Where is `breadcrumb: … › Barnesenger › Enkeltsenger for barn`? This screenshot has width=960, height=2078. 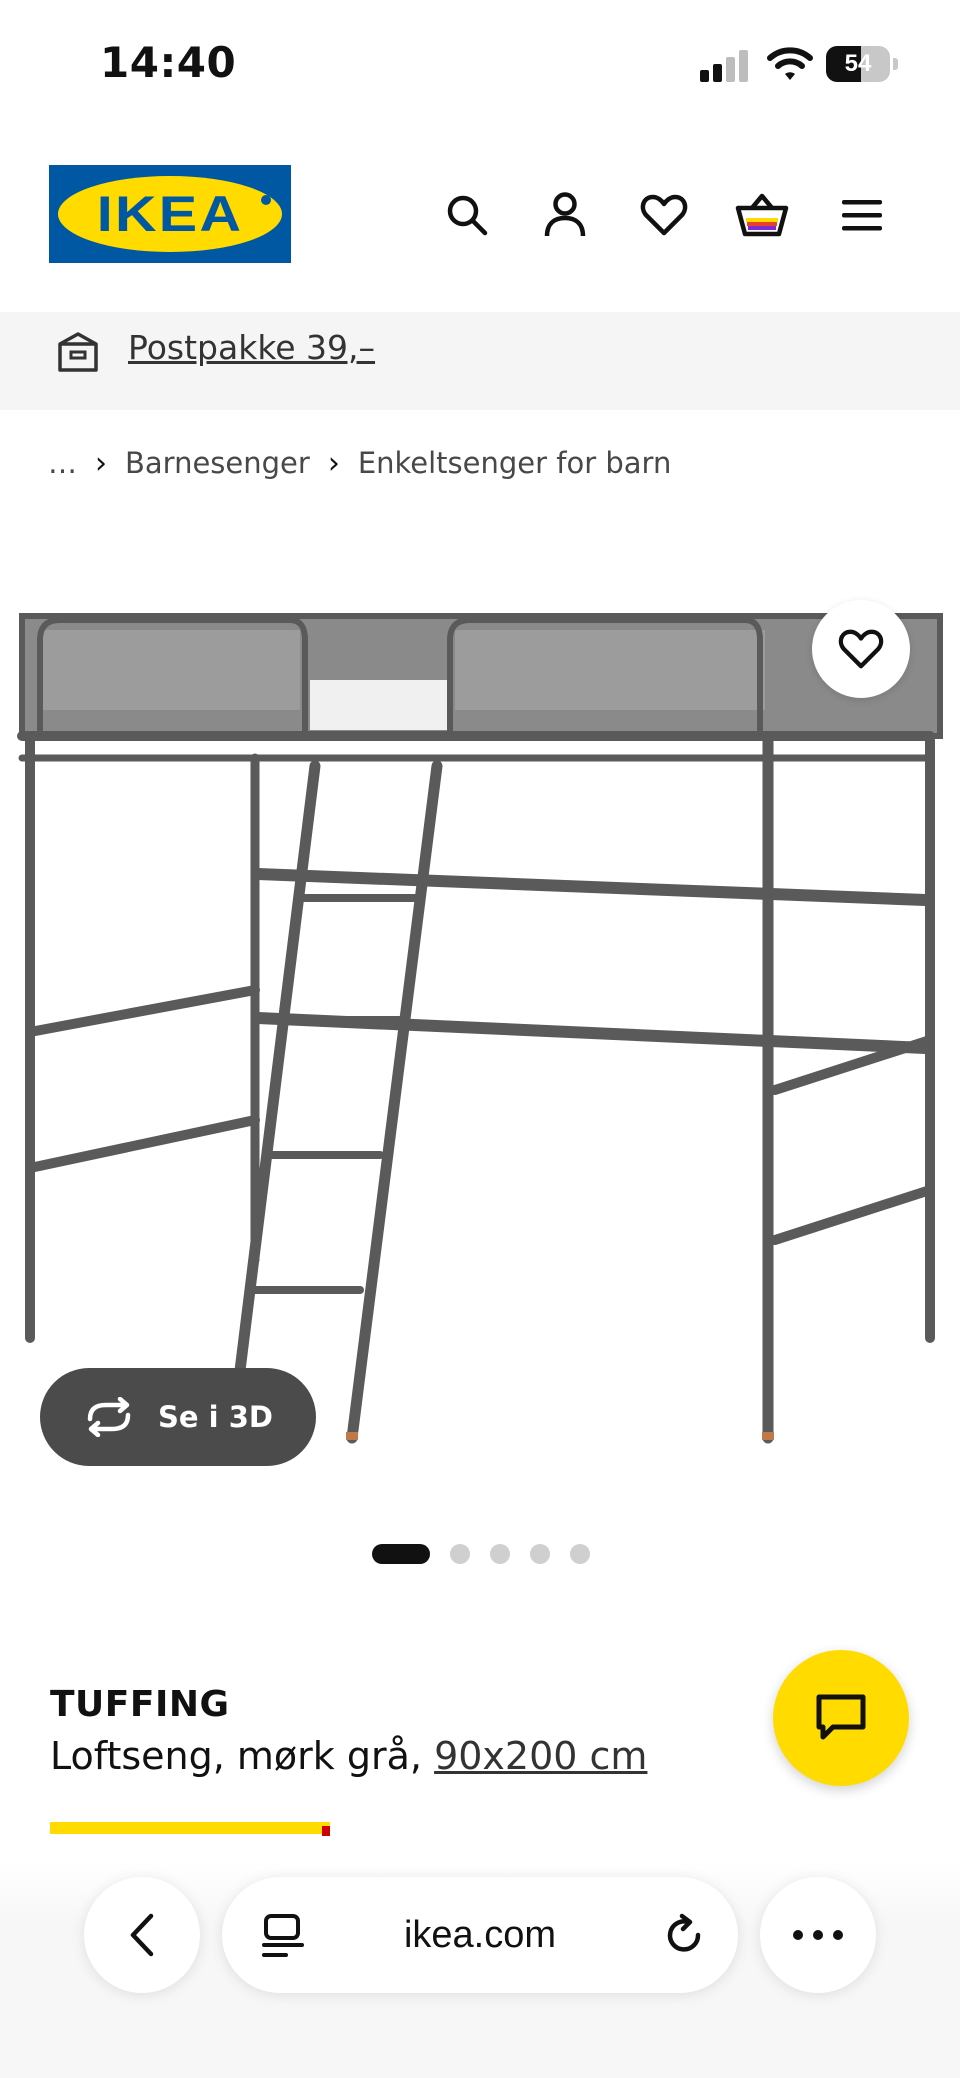 breadcrumb: … › Barnesenger › Enkeltsenger for barn is located at coordinates (359, 463).